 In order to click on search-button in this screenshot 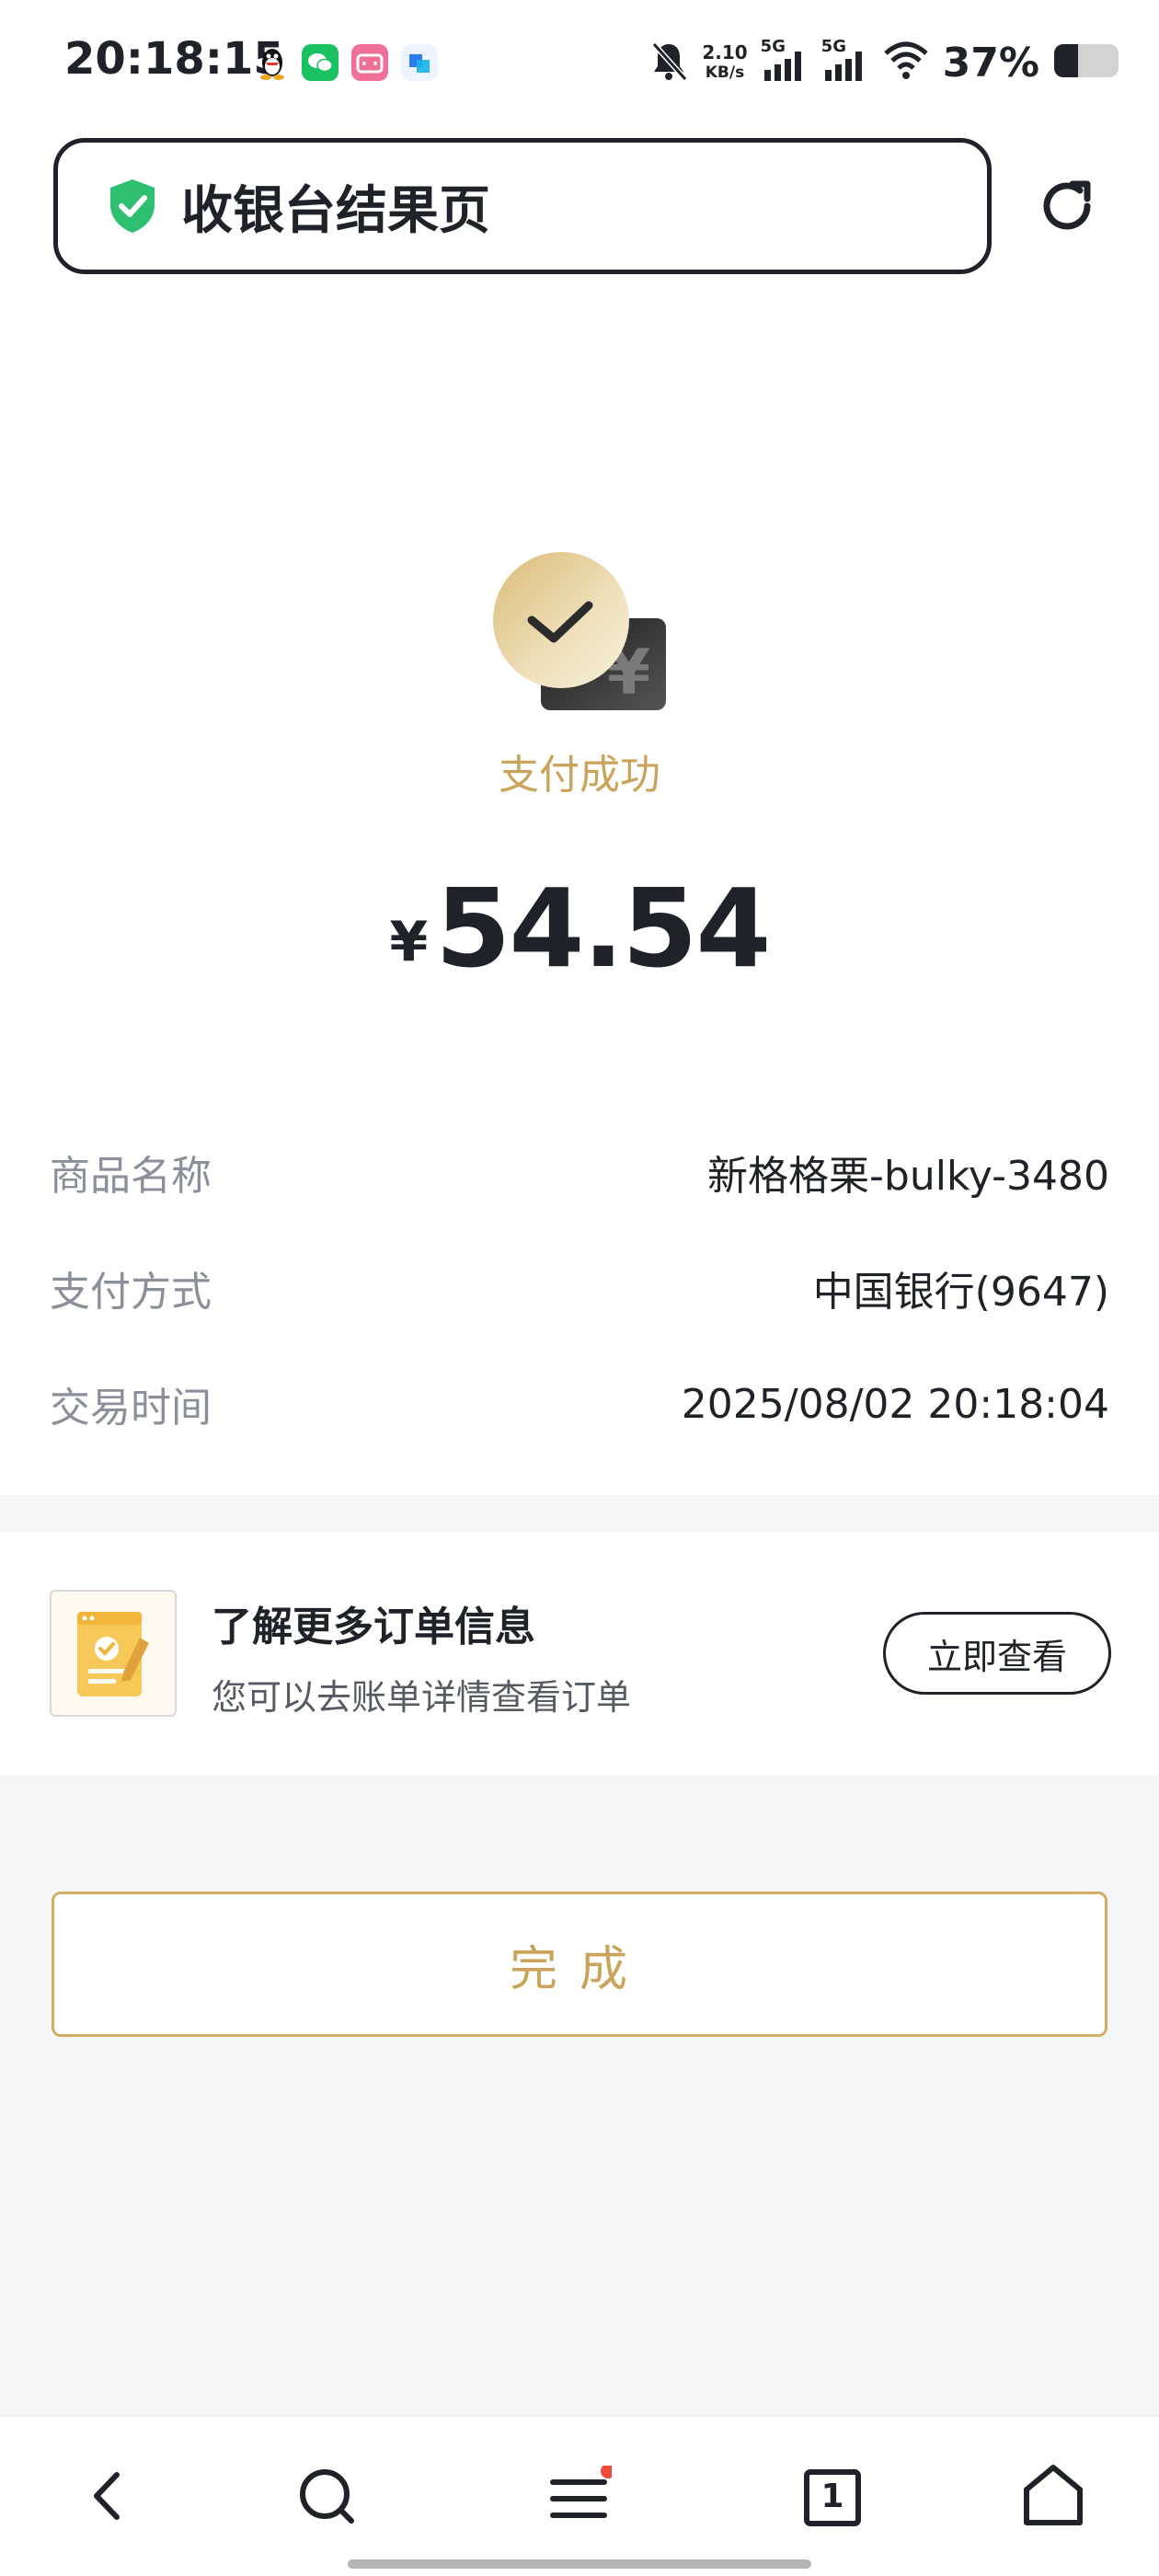, I will do `click(326, 2497)`.